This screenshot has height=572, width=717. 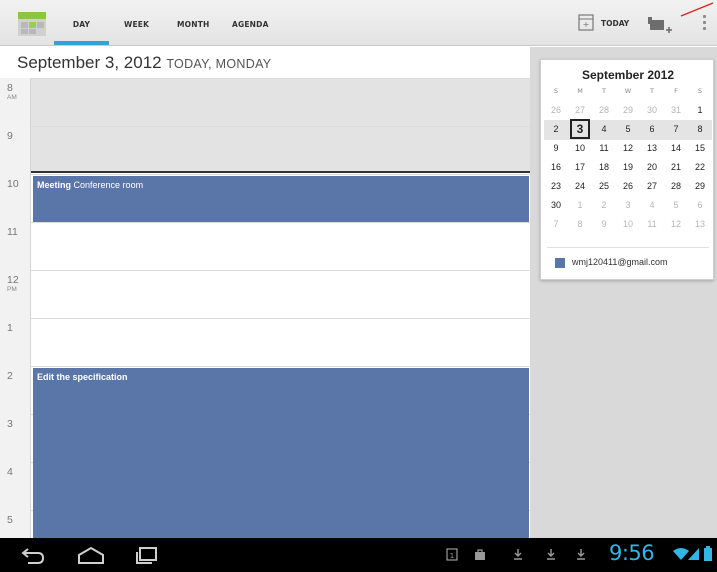 I want to click on recent-apps-icon, so click(x=147, y=555).